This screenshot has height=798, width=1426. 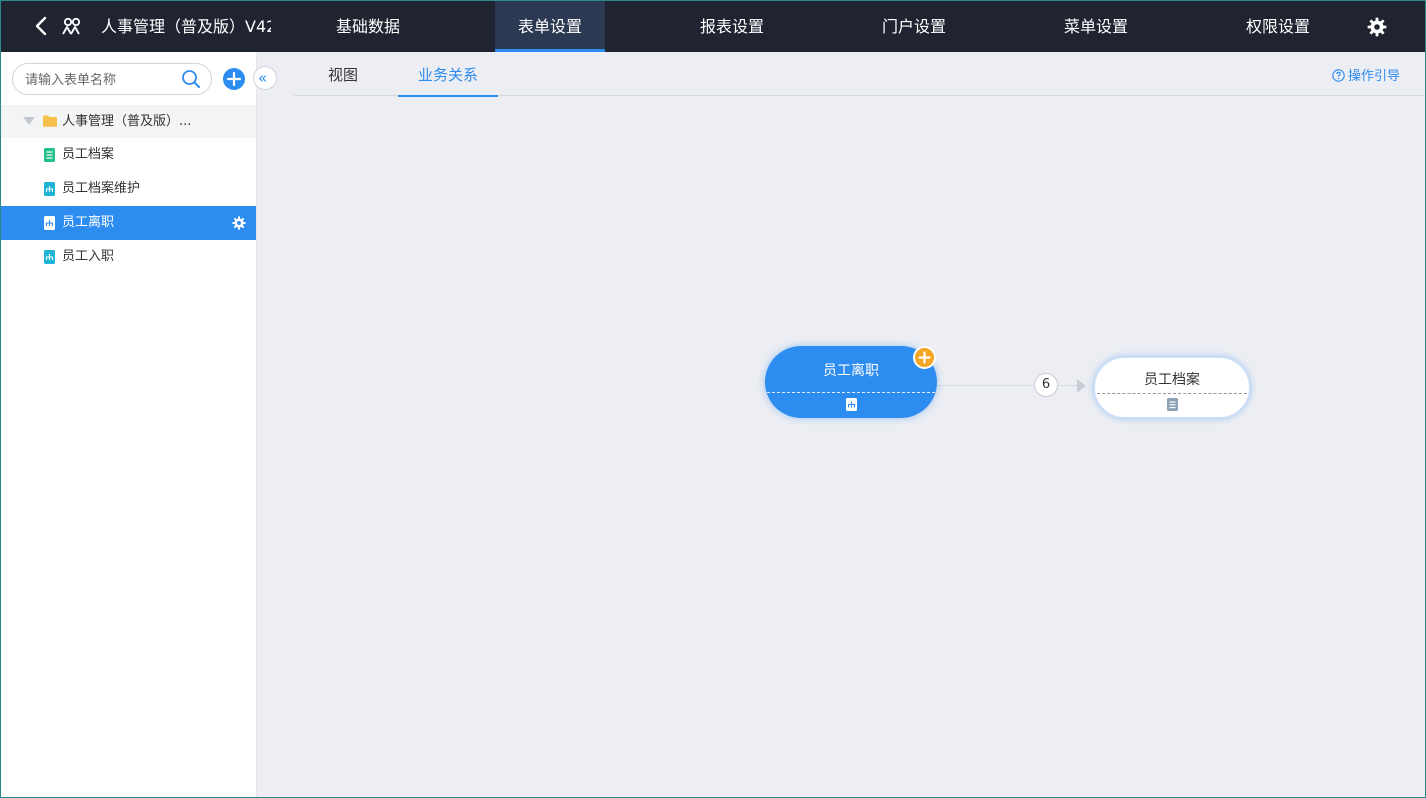 What do you see at coordinates (88, 256) in the screenshot?
I see `tree-item-label: 员工入职` at bounding box center [88, 256].